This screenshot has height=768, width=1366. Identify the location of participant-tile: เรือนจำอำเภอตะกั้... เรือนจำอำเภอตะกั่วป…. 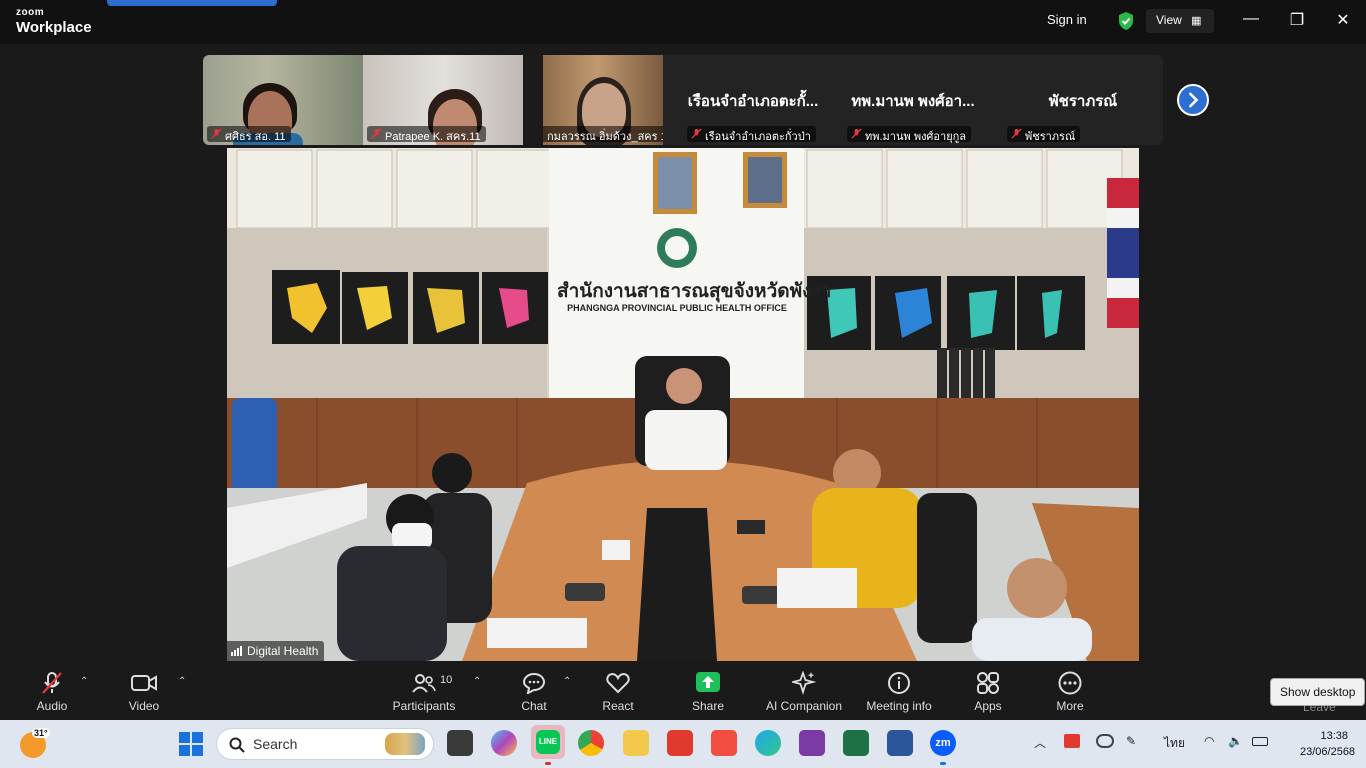
(753, 100).